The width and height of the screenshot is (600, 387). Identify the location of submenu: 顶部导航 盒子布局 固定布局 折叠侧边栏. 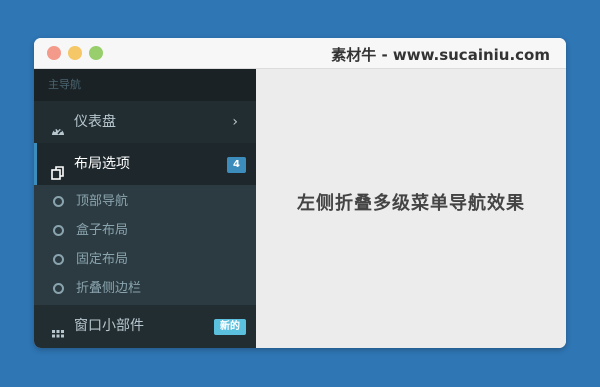
(145, 245).